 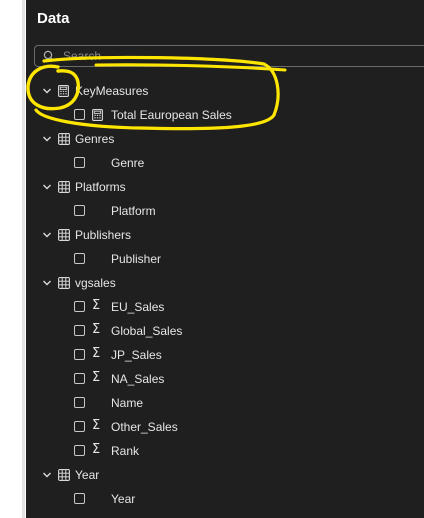 I want to click on field-label: Name, so click(x=127, y=403).